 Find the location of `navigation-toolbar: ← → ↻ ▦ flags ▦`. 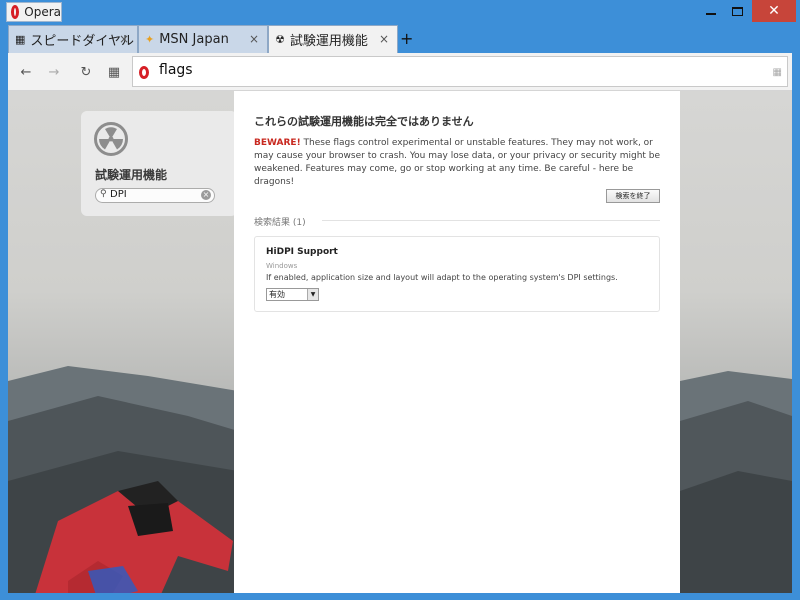

navigation-toolbar: ← → ↻ ▦ flags ▦ is located at coordinates (400, 72).